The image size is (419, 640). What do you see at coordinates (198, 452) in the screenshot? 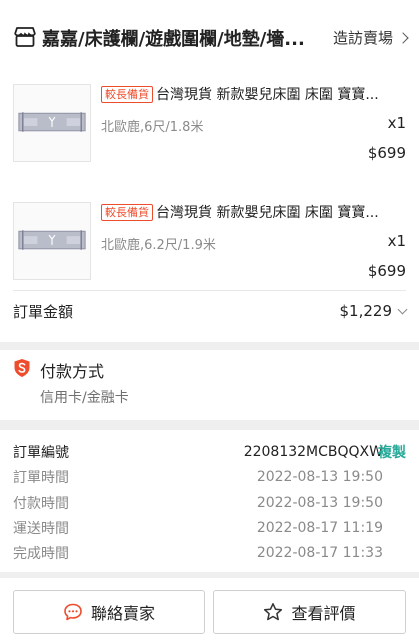
I see `order-number-row: 訂單編號 2208132MCBQQXW` at bounding box center [198, 452].